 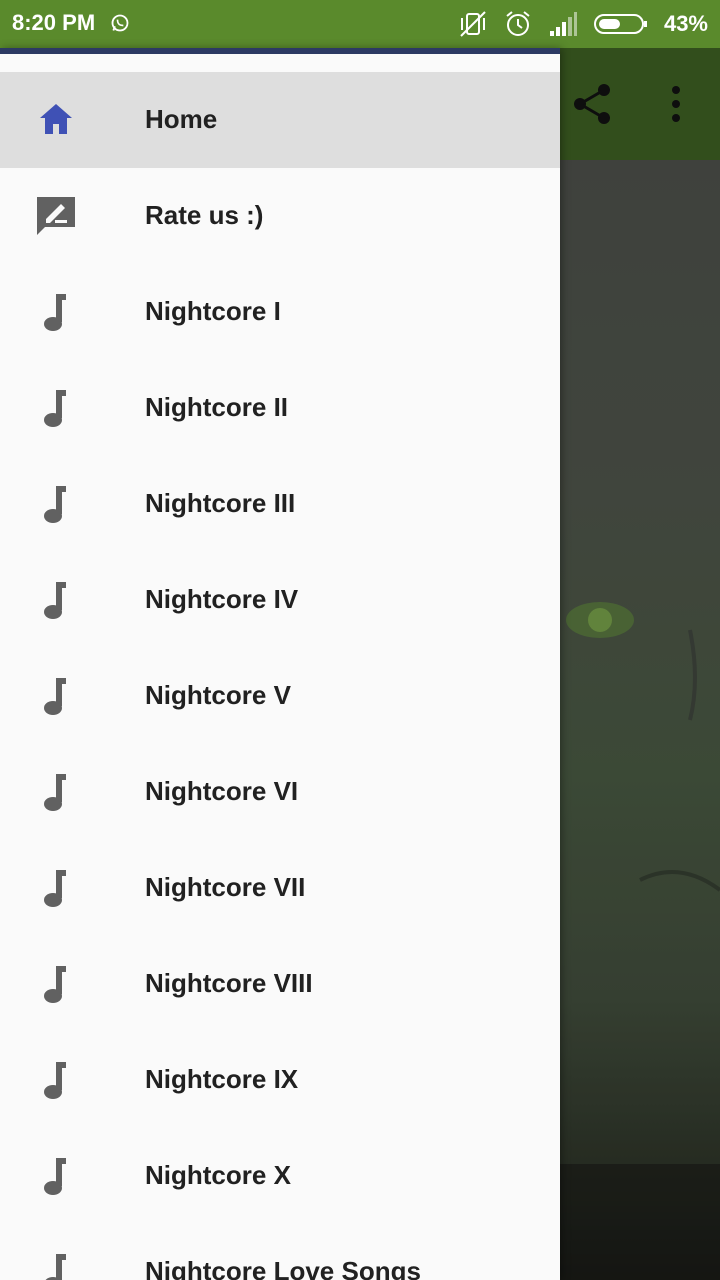 What do you see at coordinates (518, 23) in the screenshot?
I see `alarm-icon` at bounding box center [518, 23].